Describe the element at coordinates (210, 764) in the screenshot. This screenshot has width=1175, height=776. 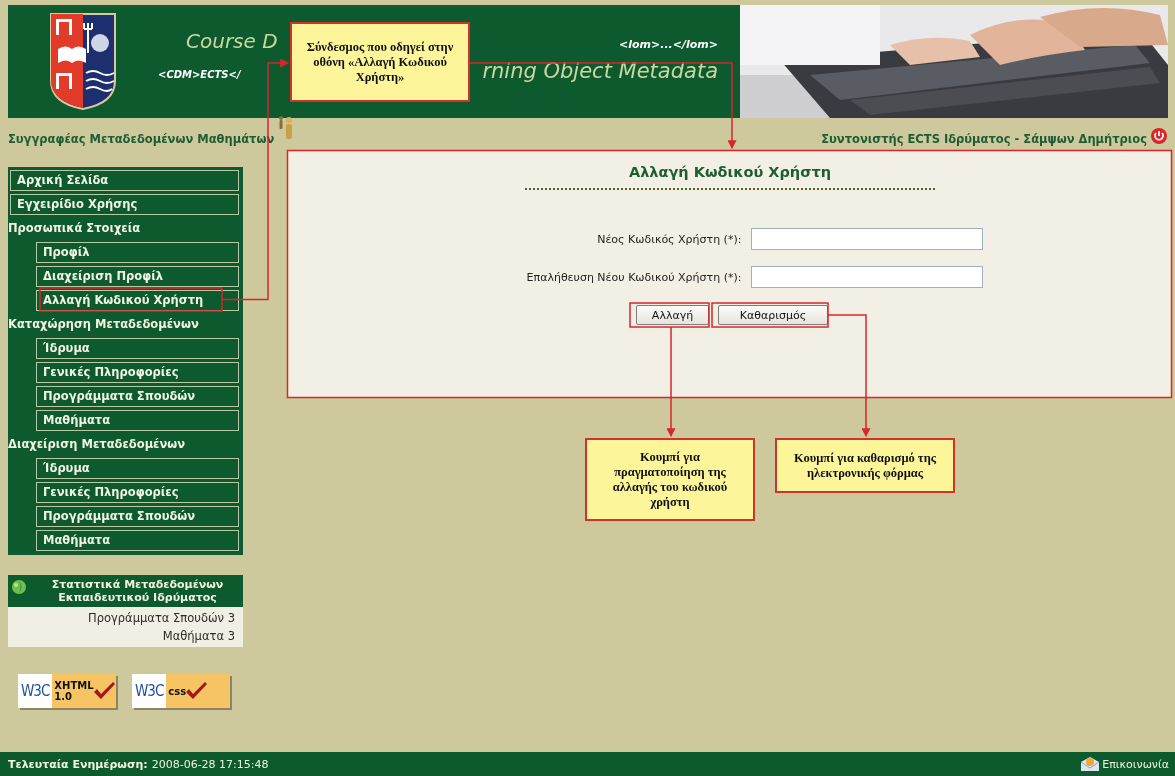
I see `last-update-time: 2008-06-28 17:15:48` at that location.